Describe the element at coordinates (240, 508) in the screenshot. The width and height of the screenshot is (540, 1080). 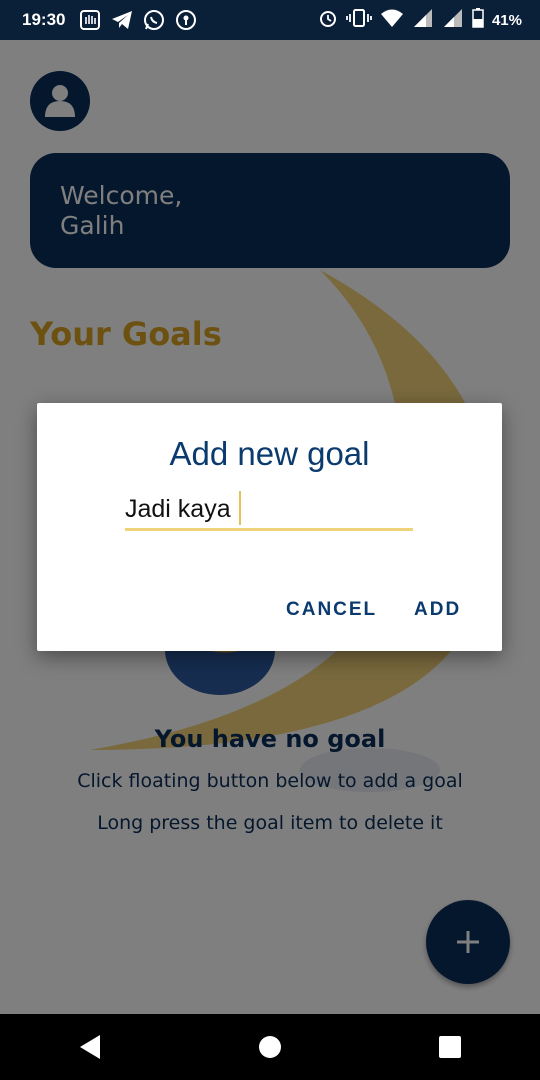
I see `text-cursor` at that location.